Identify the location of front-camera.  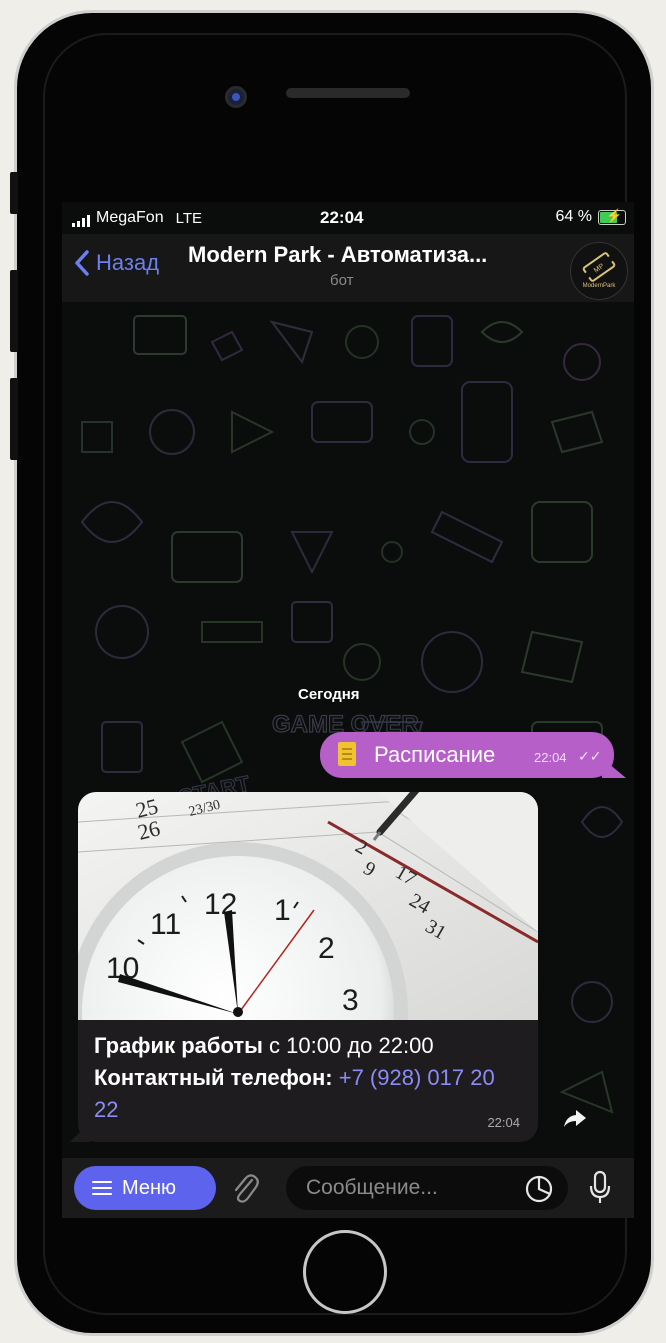
(236, 97).